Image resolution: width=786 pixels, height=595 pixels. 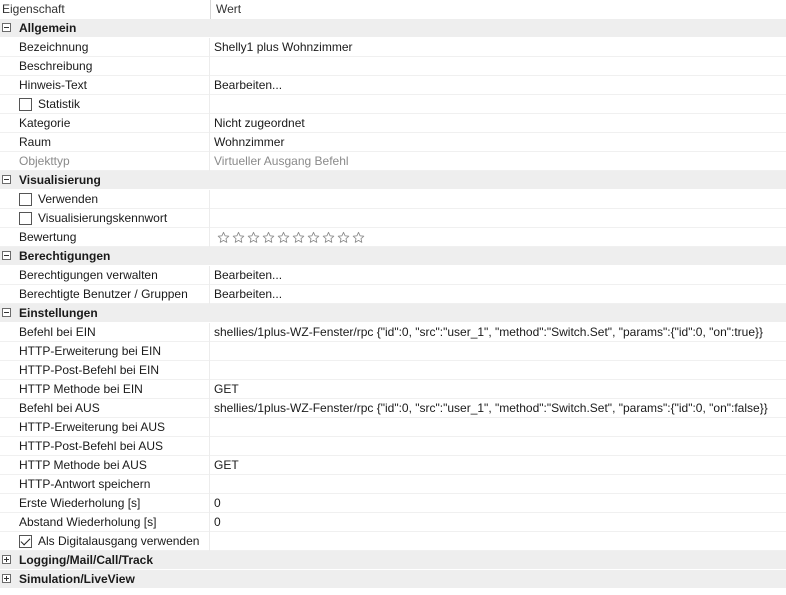 What do you see at coordinates (54, 47) in the screenshot?
I see `property-label: Bezeichnung` at bounding box center [54, 47].